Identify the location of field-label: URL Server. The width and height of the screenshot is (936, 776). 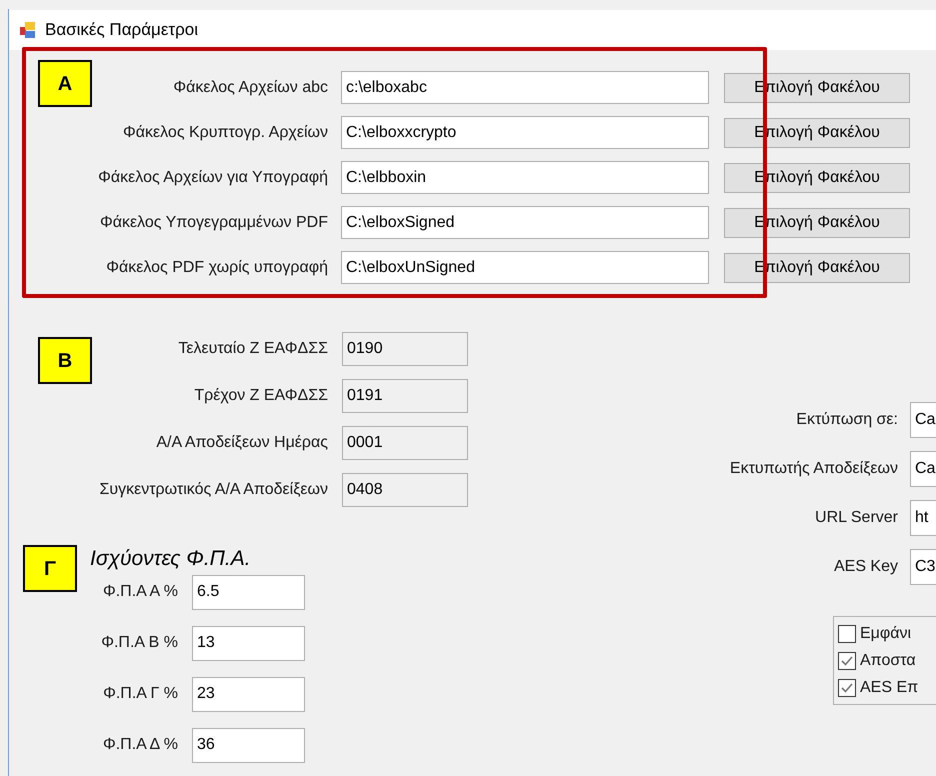
(856, 518).